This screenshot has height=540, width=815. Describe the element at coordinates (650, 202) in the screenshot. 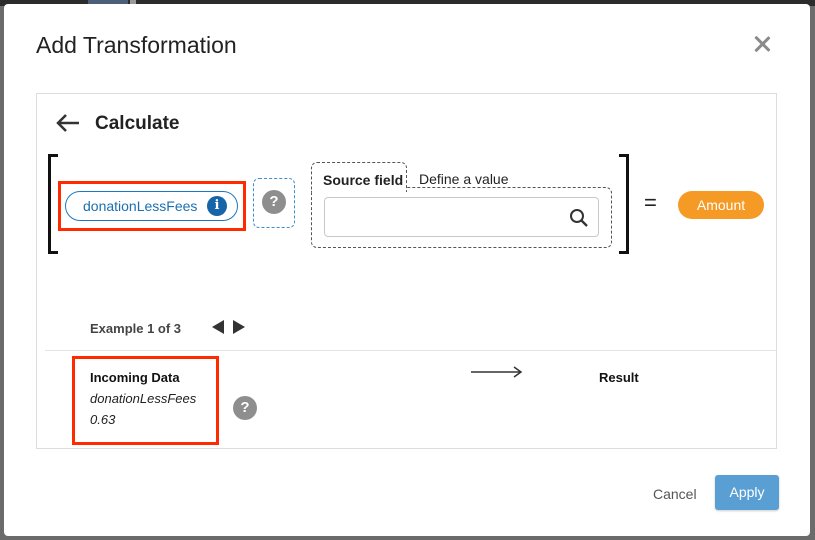

I see `equals-sign: =` at that location.